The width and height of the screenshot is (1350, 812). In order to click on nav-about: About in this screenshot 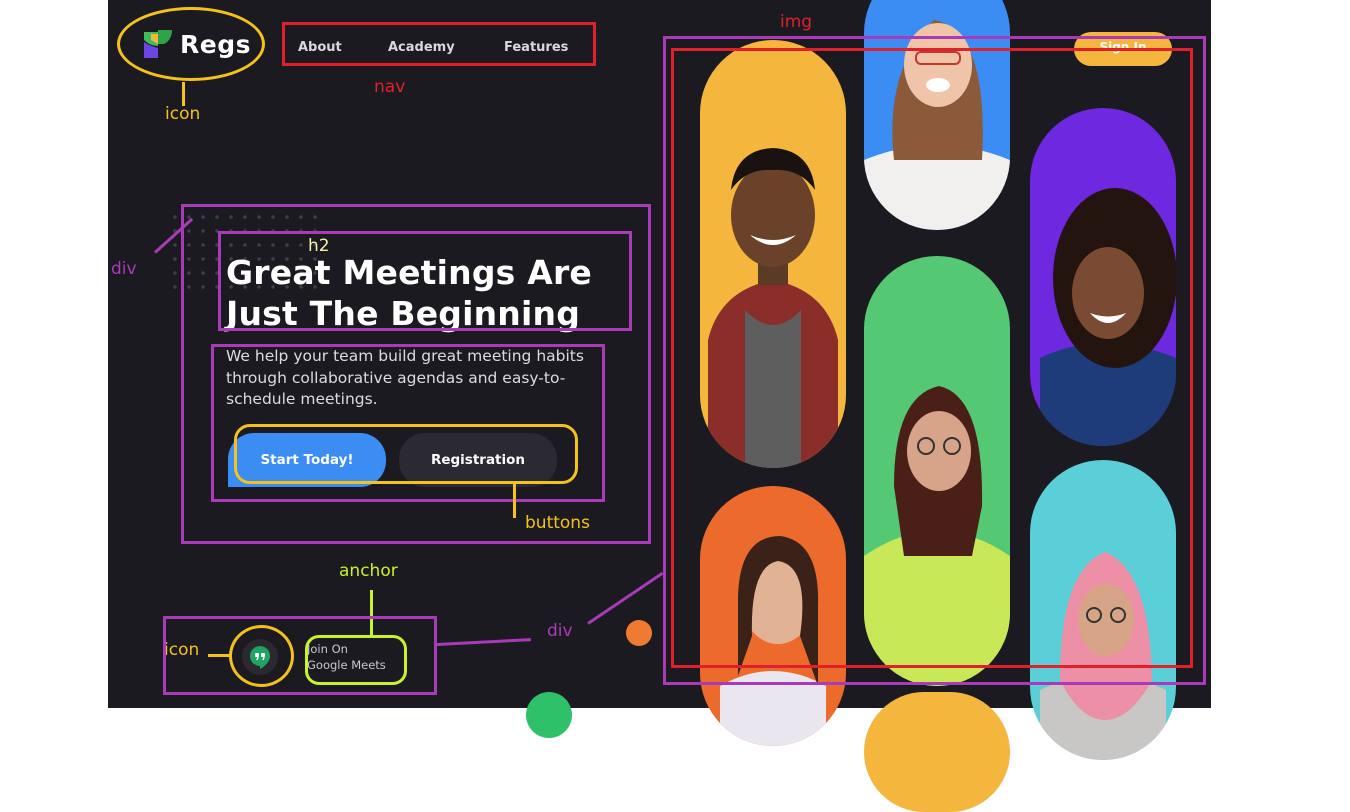, I will do `click(320, 47)`.